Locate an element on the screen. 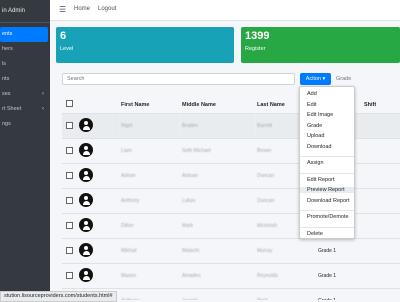  select-all-header is located at coordinates (68, 105).